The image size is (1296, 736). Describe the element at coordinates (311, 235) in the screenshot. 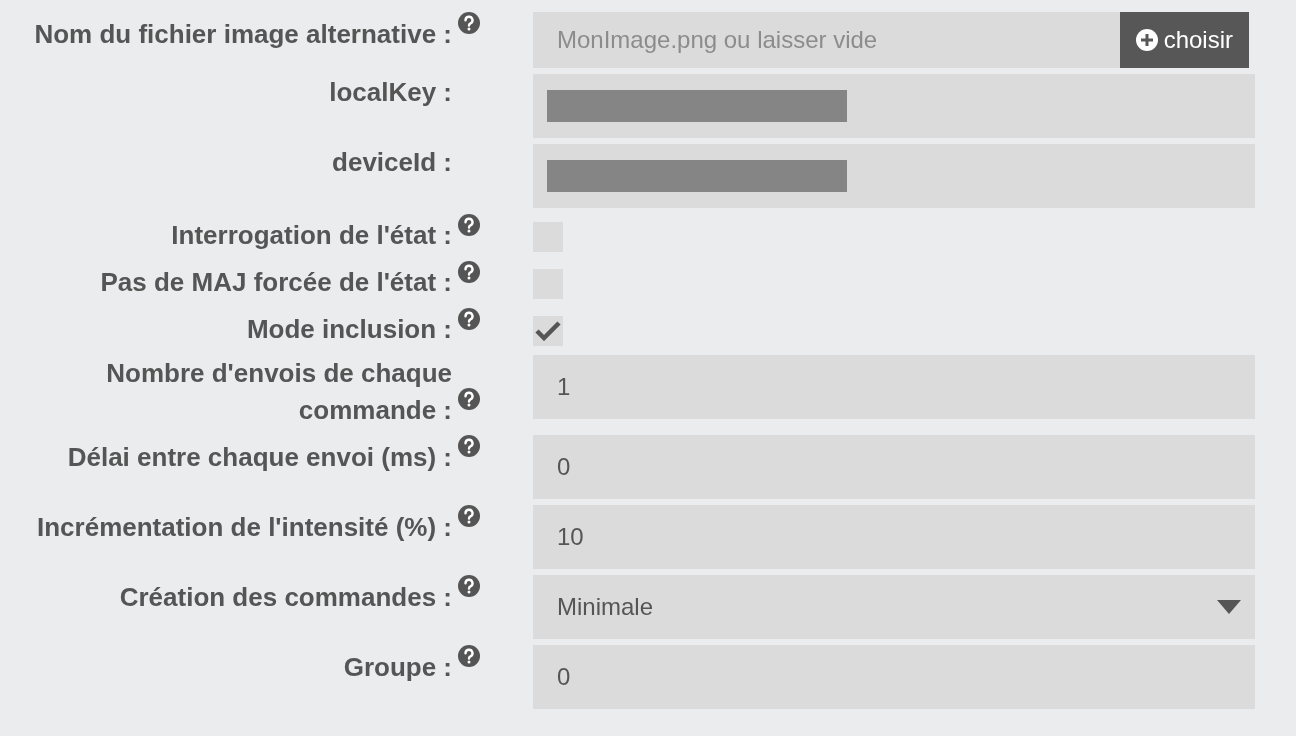

I see `field-label: Interrogation de l'état :` at that location.